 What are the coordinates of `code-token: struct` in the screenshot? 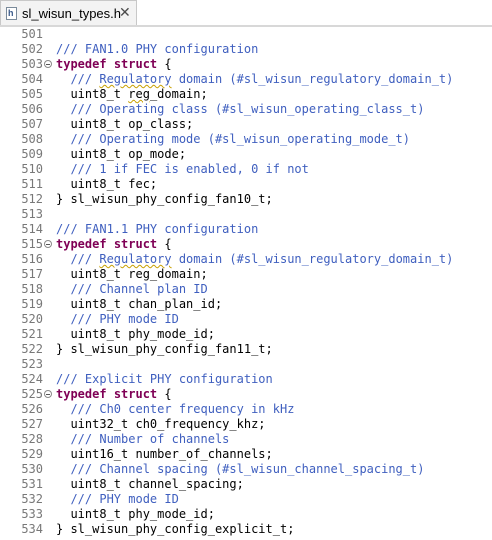 It's located at (135, 394).